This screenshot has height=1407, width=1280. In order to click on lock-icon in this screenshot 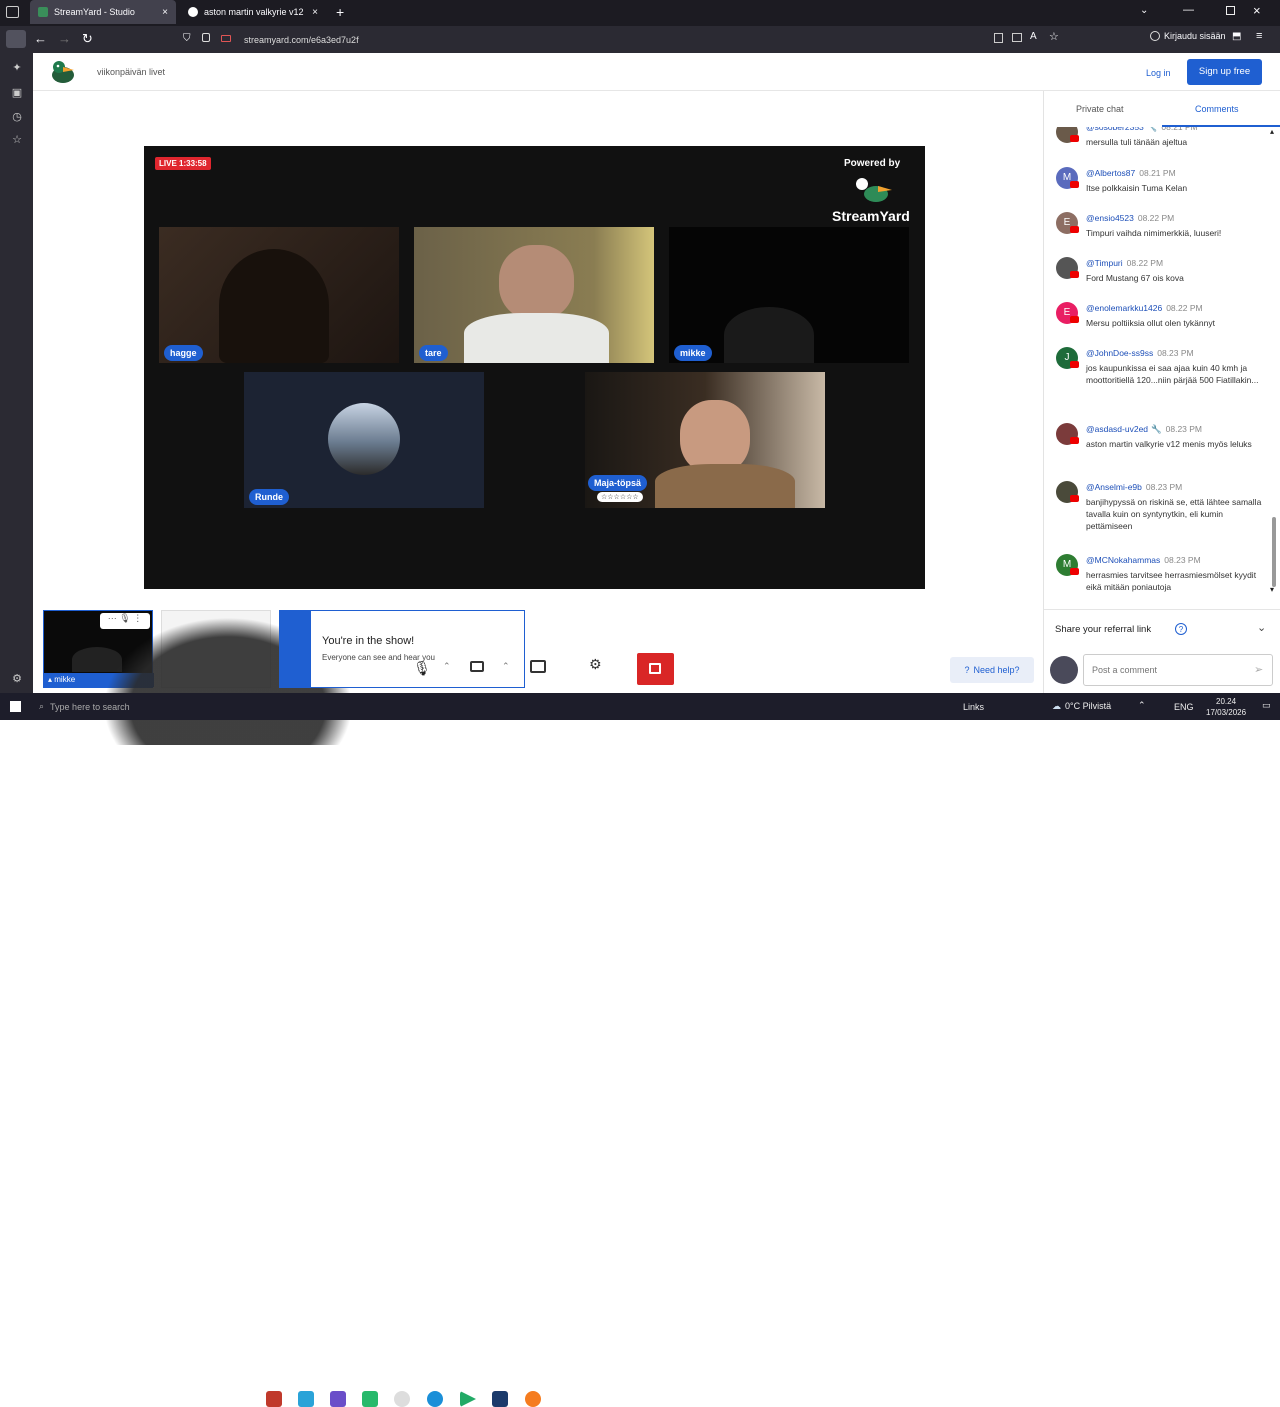, I will do `click(206, 37)`.